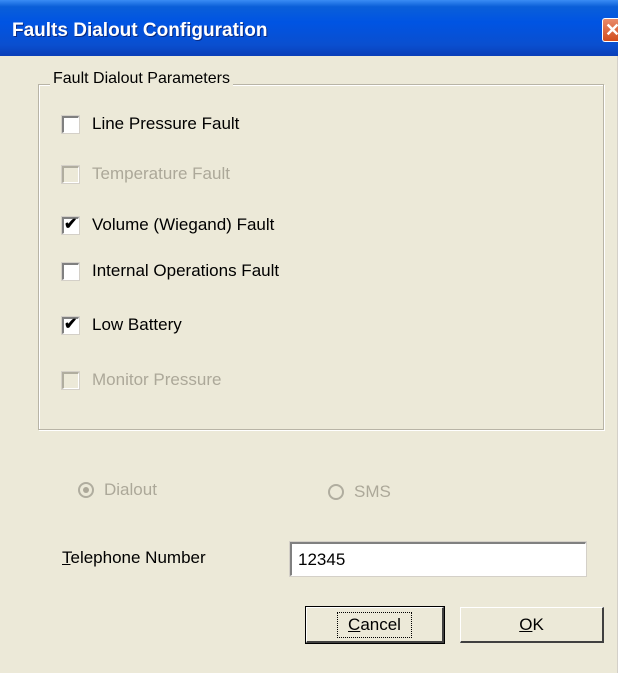 The width and height of the screenshot is (618, 673). I want to click on ok-button: OK, so click(532, 625).